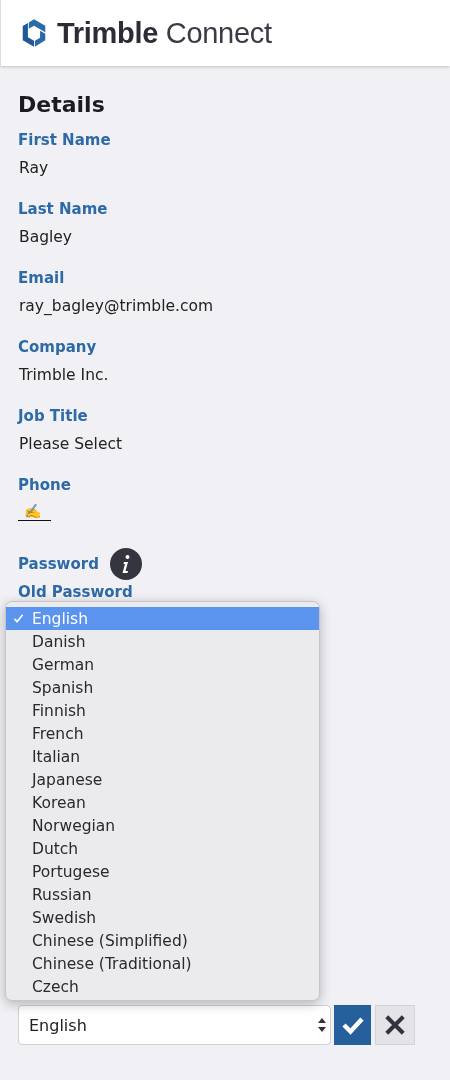  I want to click on field-value: Trimble Inc., so click(63, 375).